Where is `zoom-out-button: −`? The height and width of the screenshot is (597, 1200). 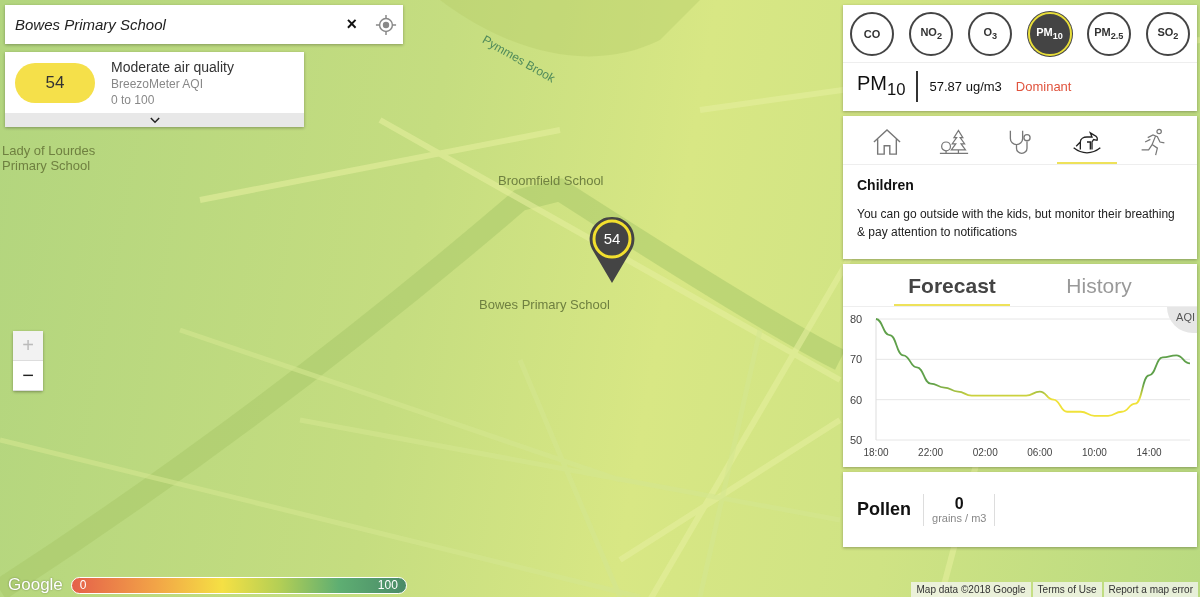 zoom-out-button: − is located at coordinates (28, 376).